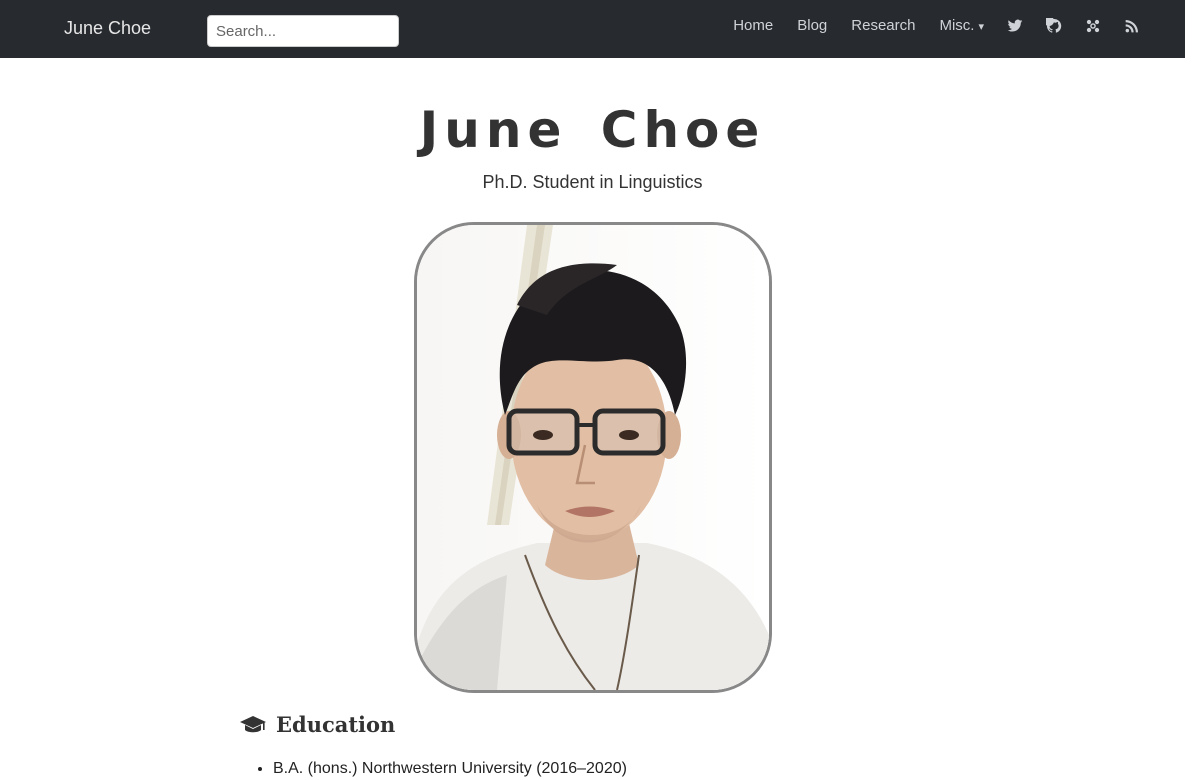  I want to click on nav-menu: Home Blog Research Misc. ▾, so click(936, 26).